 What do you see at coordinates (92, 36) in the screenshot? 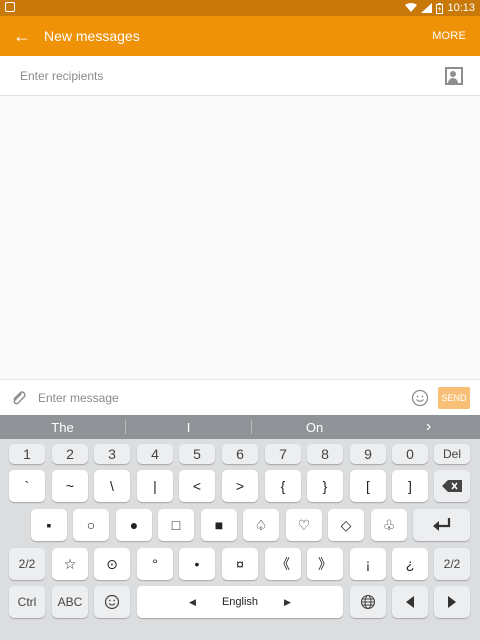
I see `page-title: New messages` at bounding box center [92, 36].